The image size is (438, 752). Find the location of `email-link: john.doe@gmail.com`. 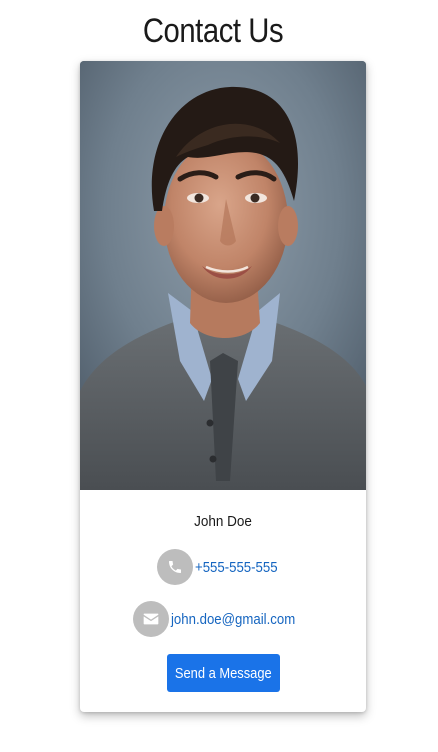

email-link: john.doe@gmail.com is located at coordinates (233, 619).